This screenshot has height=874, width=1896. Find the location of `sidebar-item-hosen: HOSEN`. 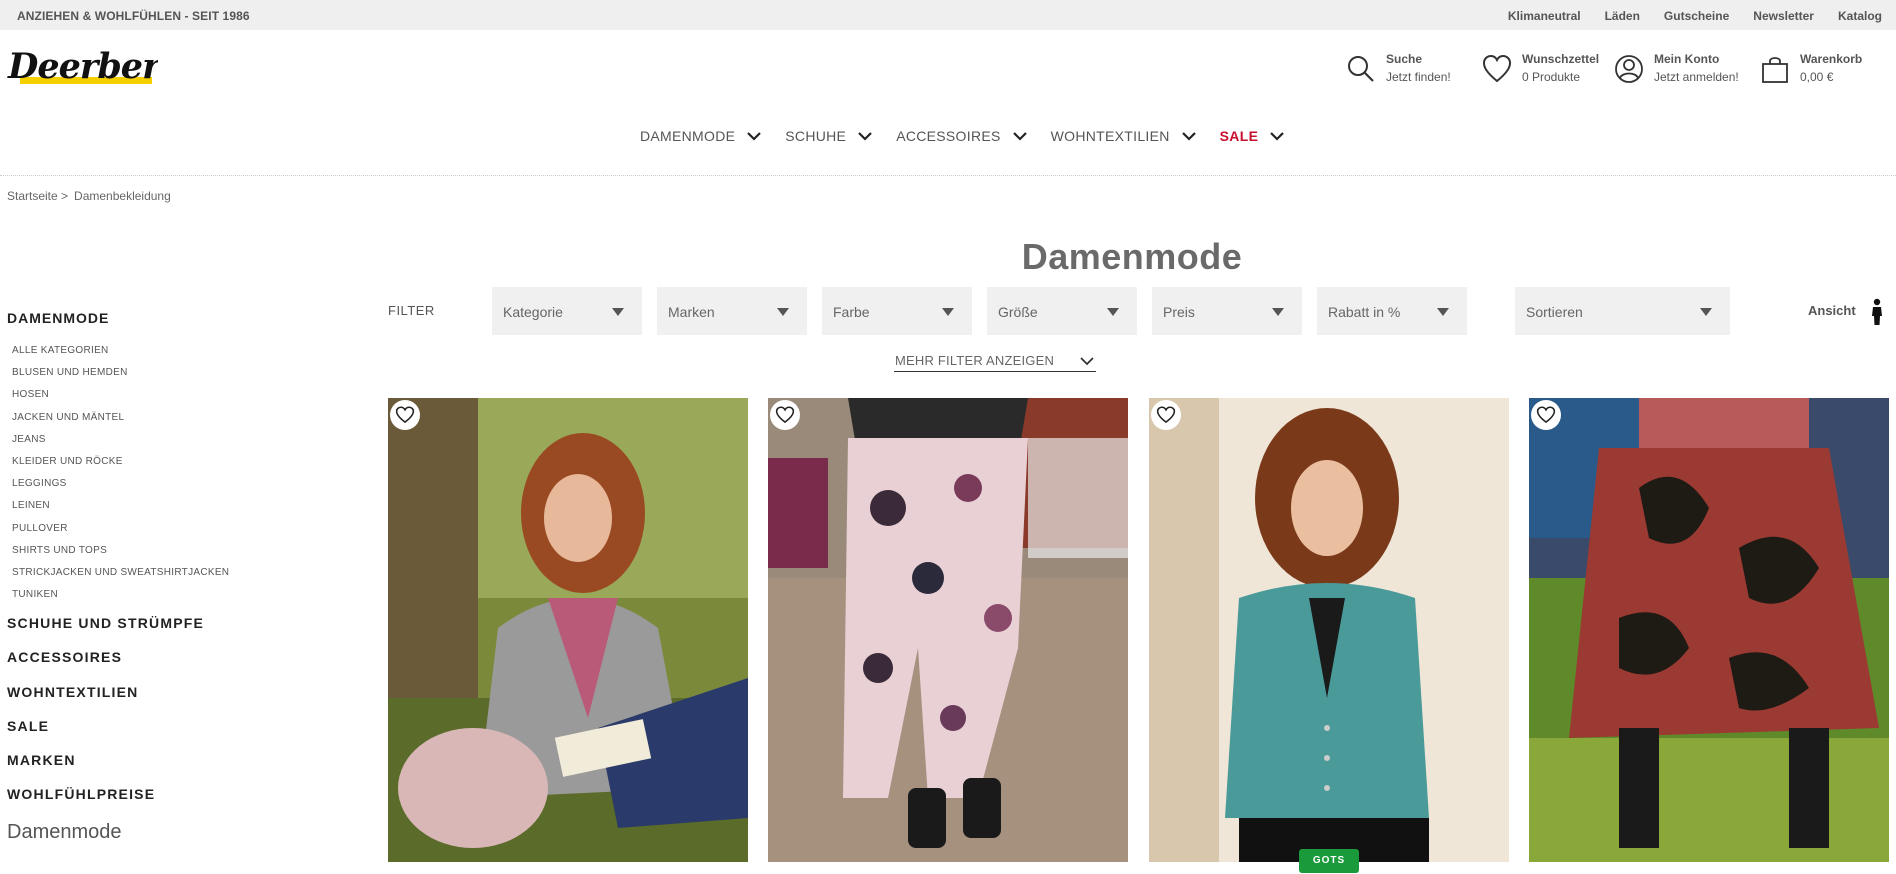

sidebar-item-hosen: HOSEN is located at coordinates (159, 395).